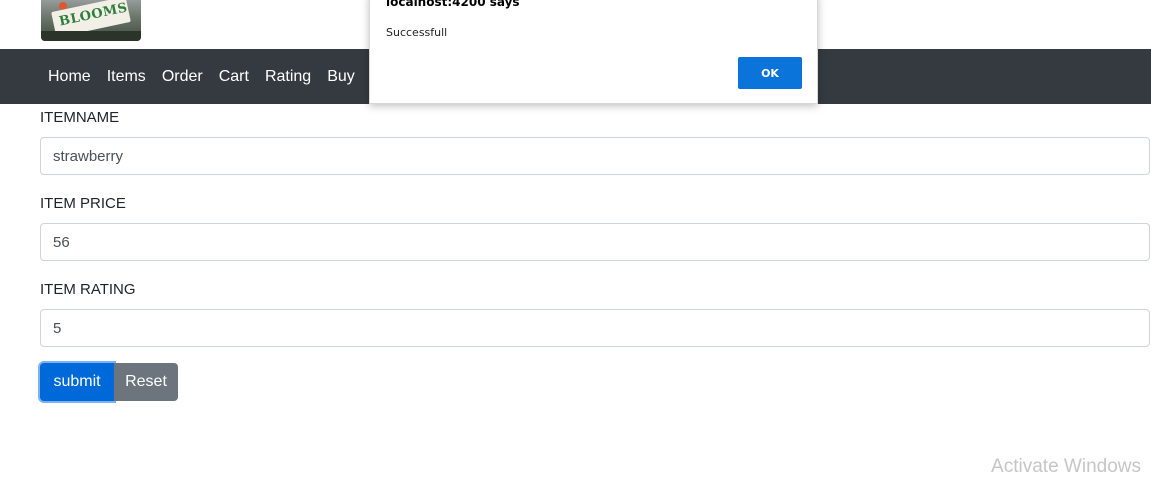  I want to click on dialog-ok-button: OK, so click(770, 73).